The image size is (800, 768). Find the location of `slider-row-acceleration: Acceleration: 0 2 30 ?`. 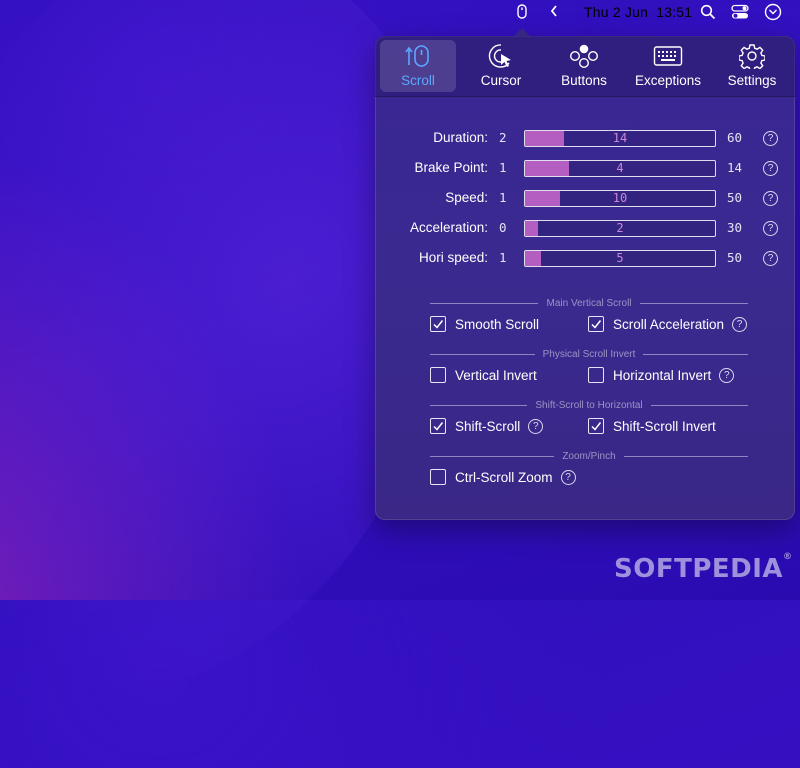

slider-row-acceleration: Acceleration: 0 2 30 ? is located at coordinates (585, 228).